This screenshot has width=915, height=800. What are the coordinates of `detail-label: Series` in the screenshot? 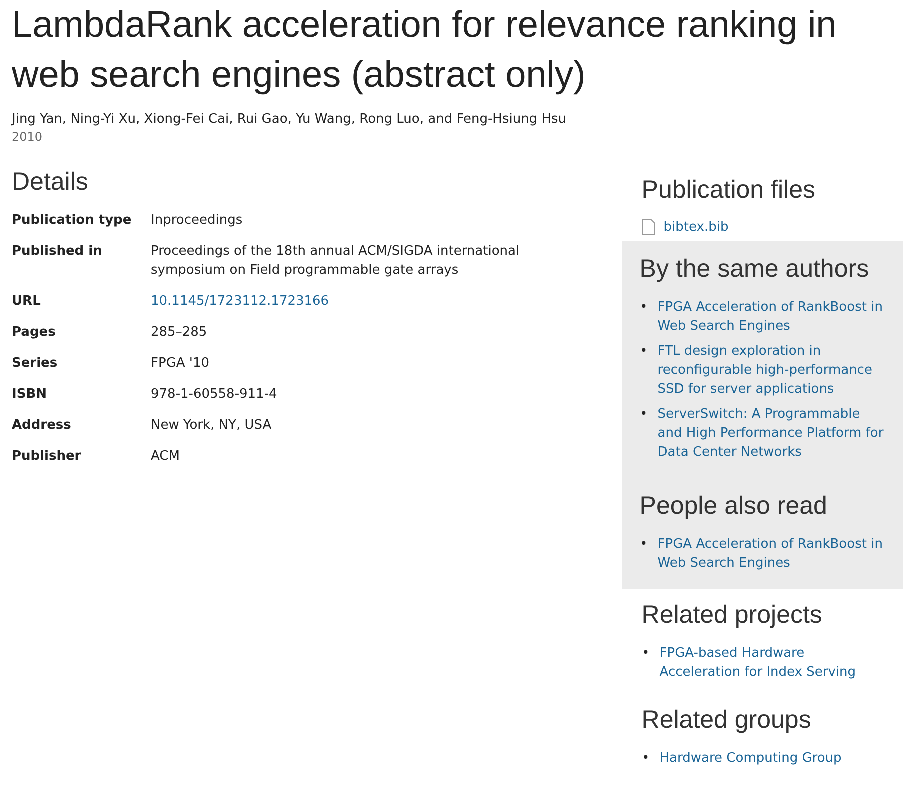 It's located at (35, 364).